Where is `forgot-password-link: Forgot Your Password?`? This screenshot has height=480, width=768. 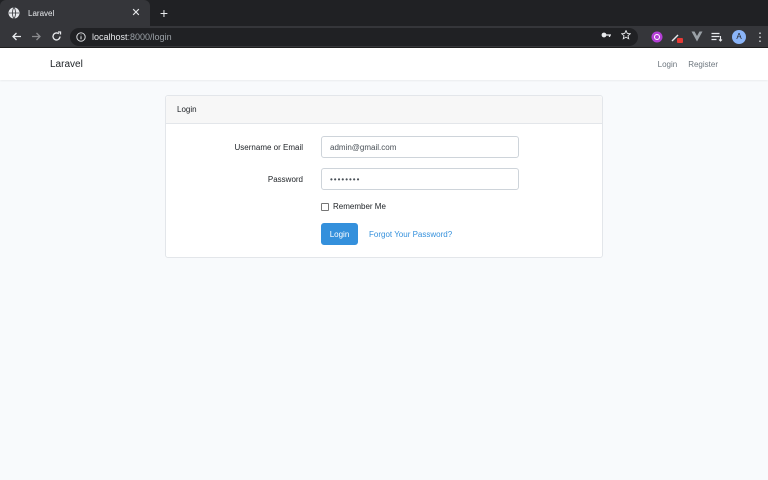 forgot-password-link: Forgot Your Password? is located at coordinates (410, 234).